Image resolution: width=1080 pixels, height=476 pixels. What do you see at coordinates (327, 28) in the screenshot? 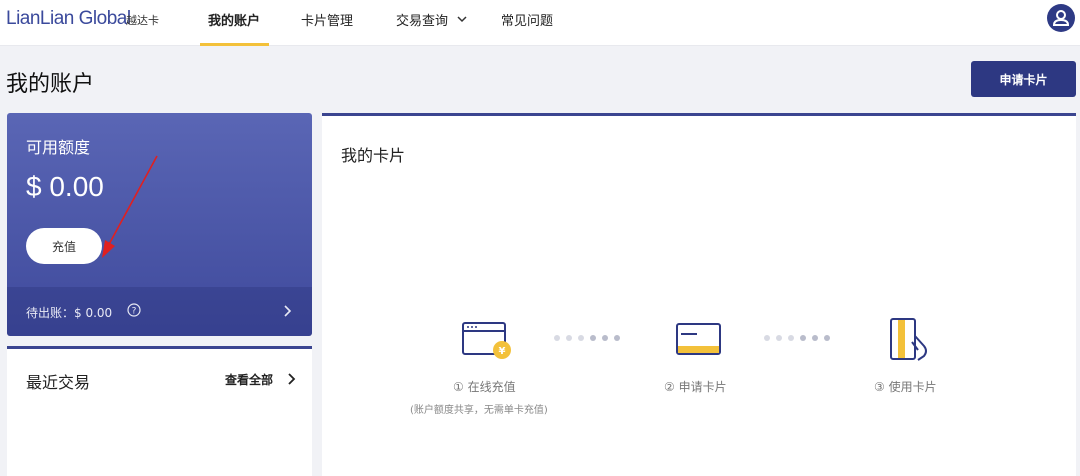
I see `nav-item-card-management: 卡片管理` at bounding box center [327, 28].